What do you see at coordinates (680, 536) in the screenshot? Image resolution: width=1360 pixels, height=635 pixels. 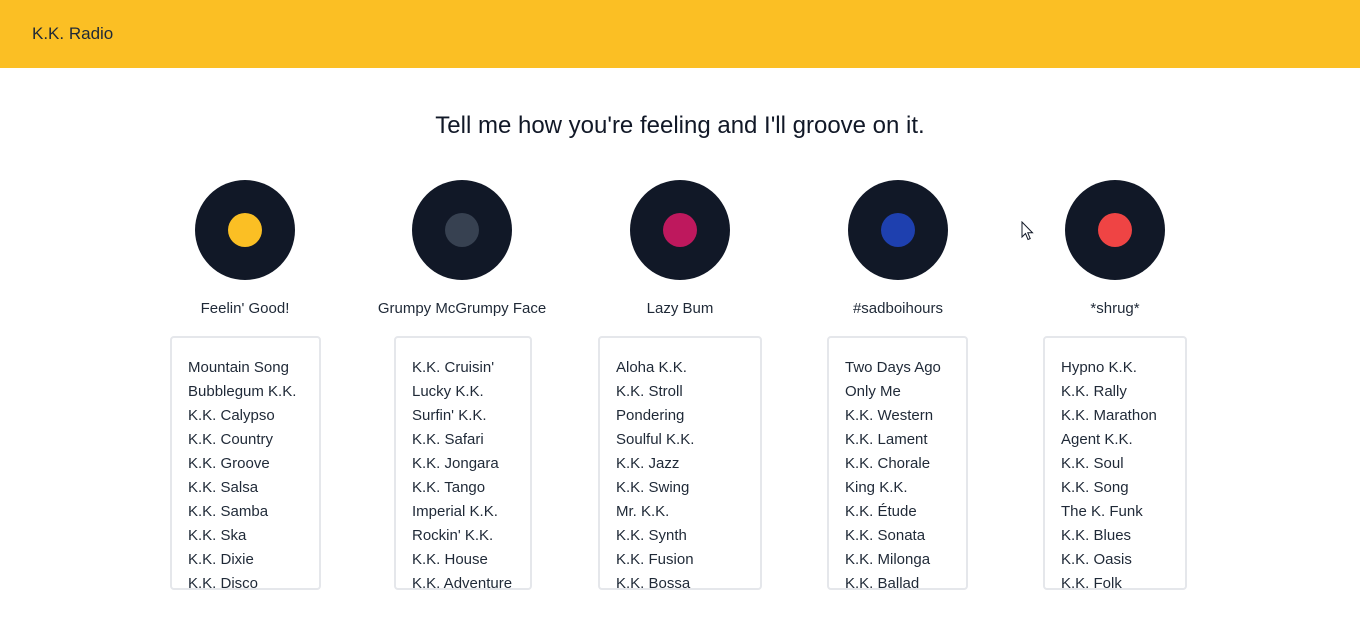 I see `song-item: K.K. Synth` at bounding box center [680, 536].